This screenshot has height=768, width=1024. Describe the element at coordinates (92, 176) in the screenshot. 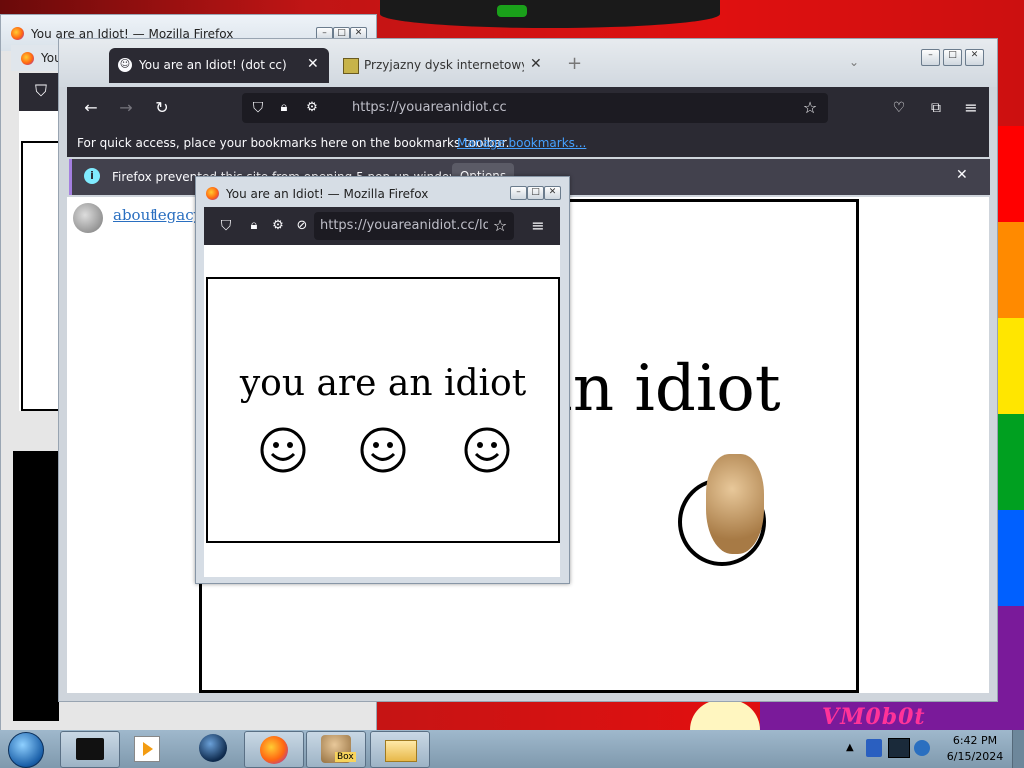

I see `info-icon: i` at that location.